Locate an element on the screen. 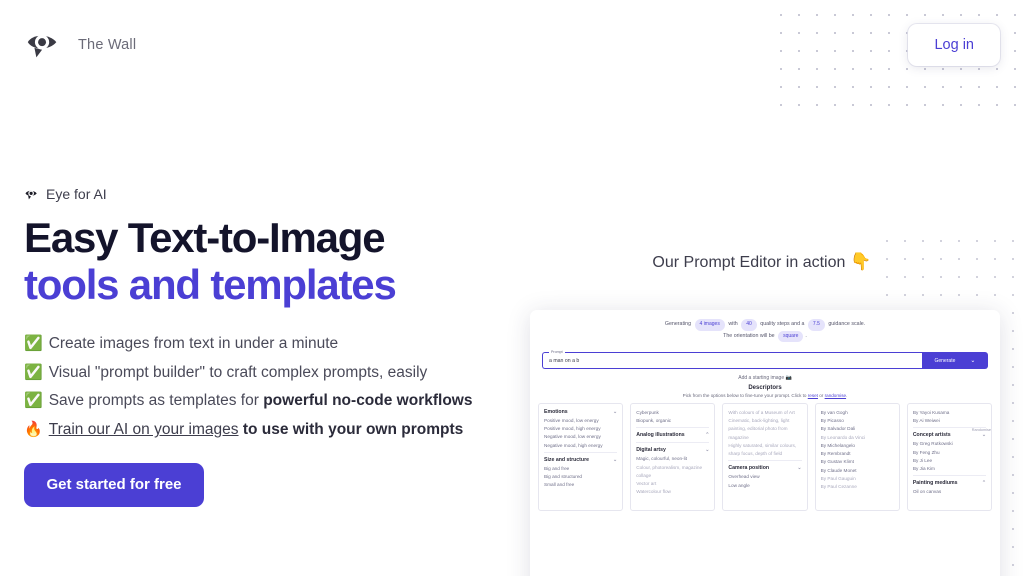  descriptor-option: Low angle is located at coordinates (764, 486).